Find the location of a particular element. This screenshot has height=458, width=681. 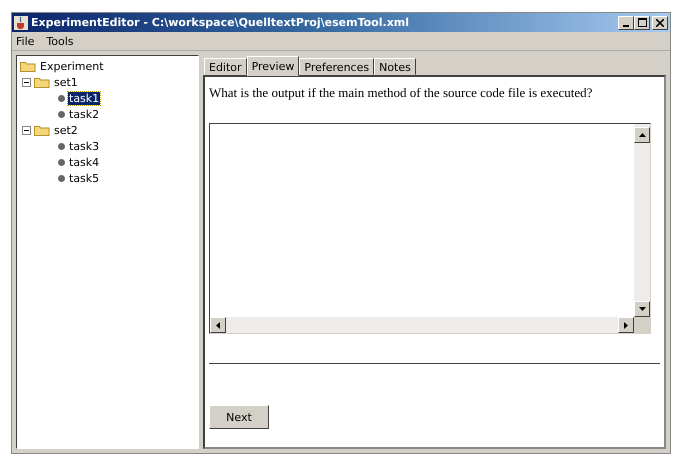

scroll-right-button is located at coordinates (626, 325).